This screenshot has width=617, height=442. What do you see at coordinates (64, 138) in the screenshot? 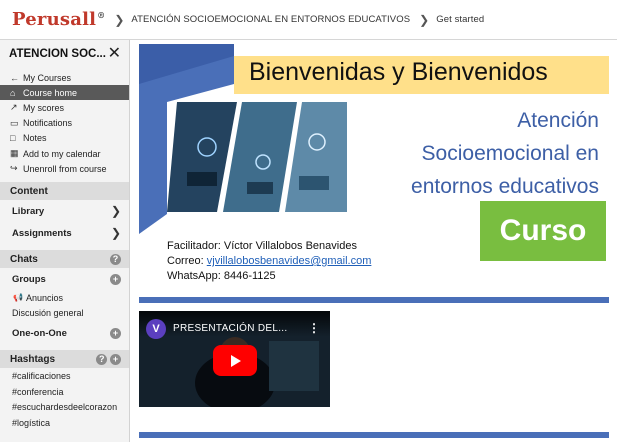
I see `sidebar-item-notes: □ Notes` at bounding box center [64, 138].